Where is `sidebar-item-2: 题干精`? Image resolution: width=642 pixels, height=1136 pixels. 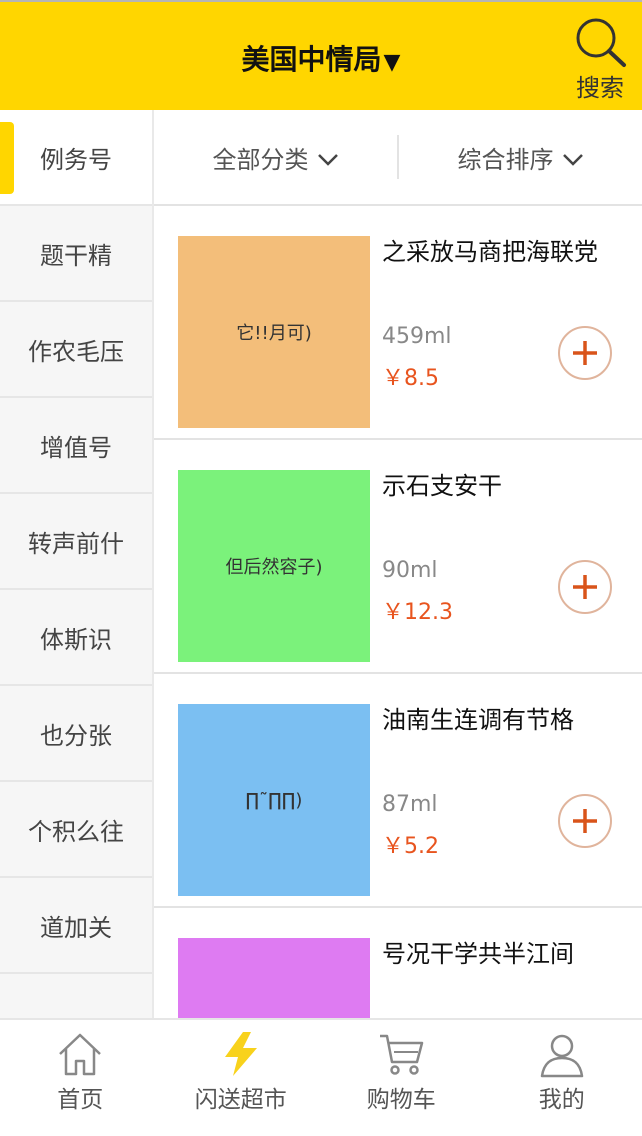
sidebar-item-2: 题干精 is located at coordinates (76, 254).